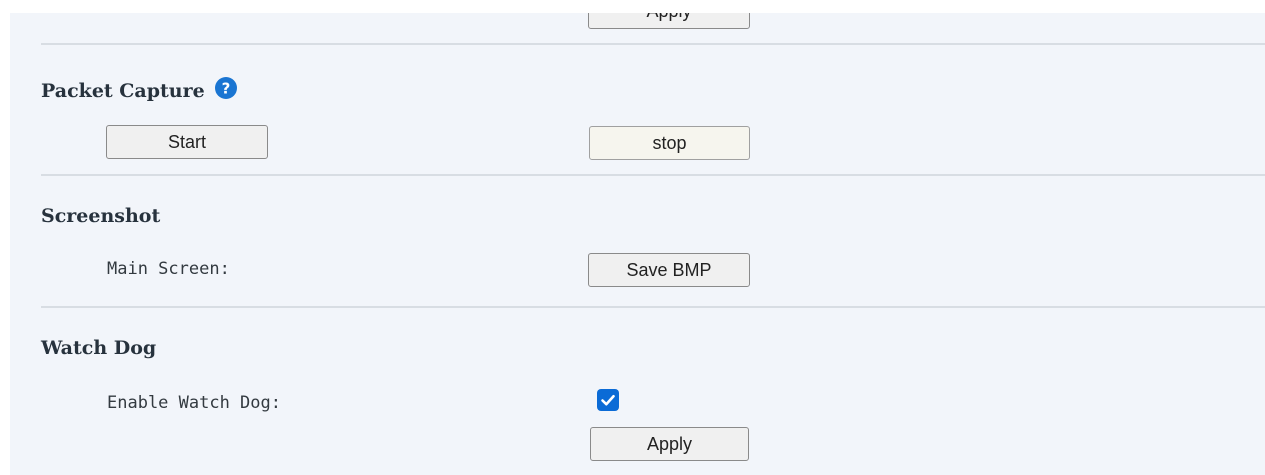 Image resolution: width=1265 pixels, height=475 pixels. I want to click on watch-dog-title: Watch Dog, so click(98, 348).